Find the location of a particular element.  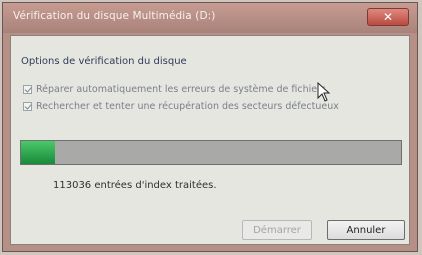

window-title: Vérification du disque Multimédia (D:) is located at coordinates (114, 16).